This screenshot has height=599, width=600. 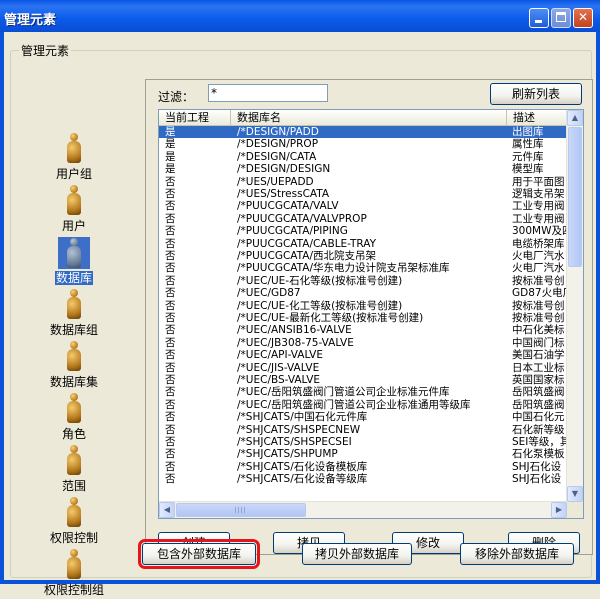 What do you see at coordinates (170, 169) in the screenshot?
I see `cell-current-project: 是` at bounding box center [170, 169].